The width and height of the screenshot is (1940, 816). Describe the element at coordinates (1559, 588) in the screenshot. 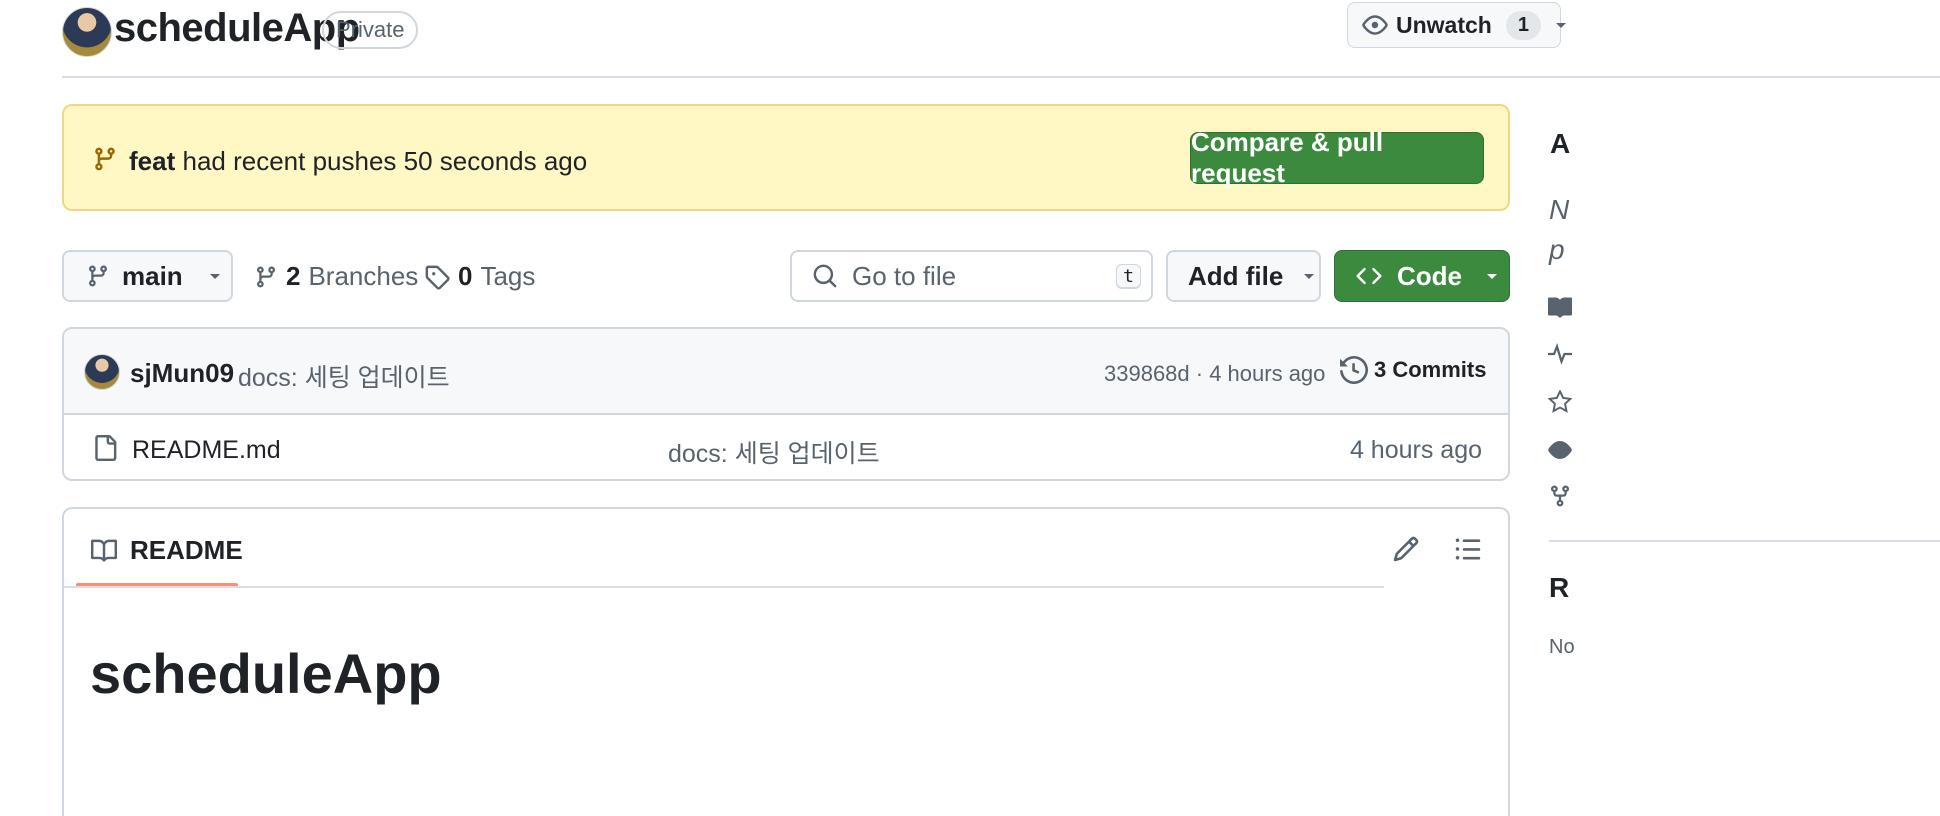

I see `releases-heading: R` at that location.